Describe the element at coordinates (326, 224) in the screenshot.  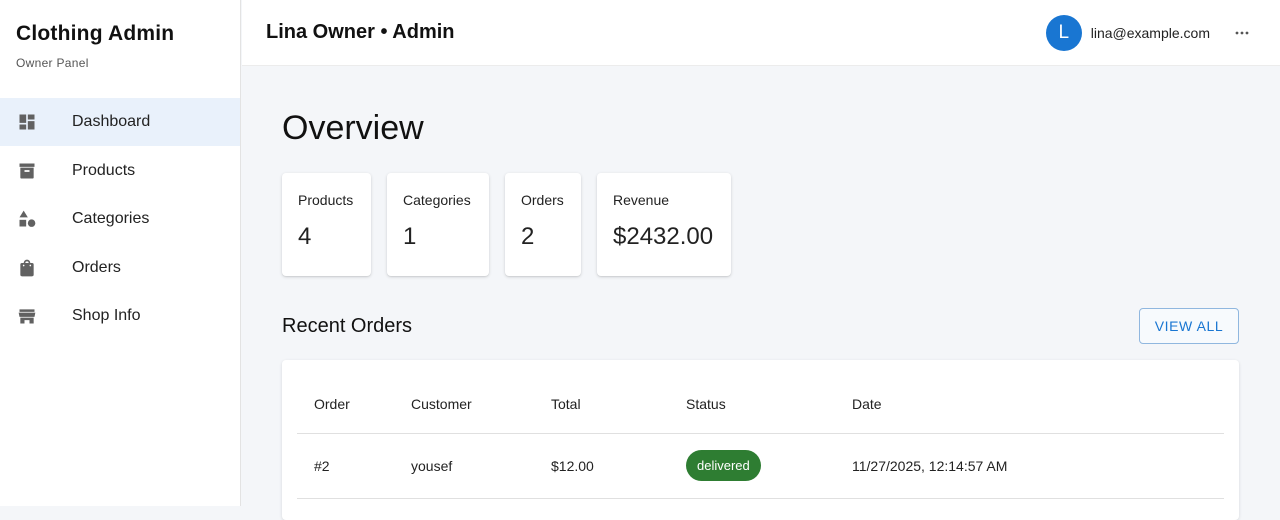
I see `stat-card-products: Products 4` at that location.